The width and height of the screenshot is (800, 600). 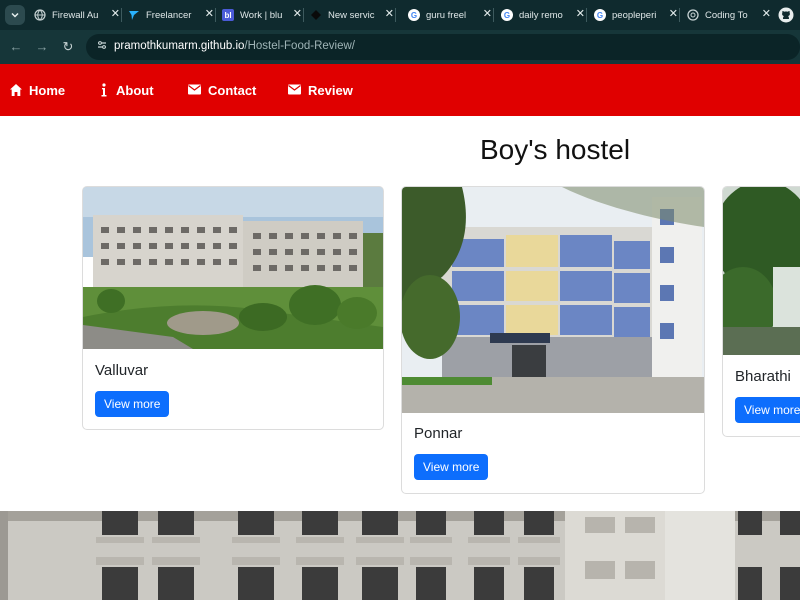 What do you see at coordinates (438, 433) in the screenshot?
I see `hostel-name: Ponnar` at bounding box center [438, 433].